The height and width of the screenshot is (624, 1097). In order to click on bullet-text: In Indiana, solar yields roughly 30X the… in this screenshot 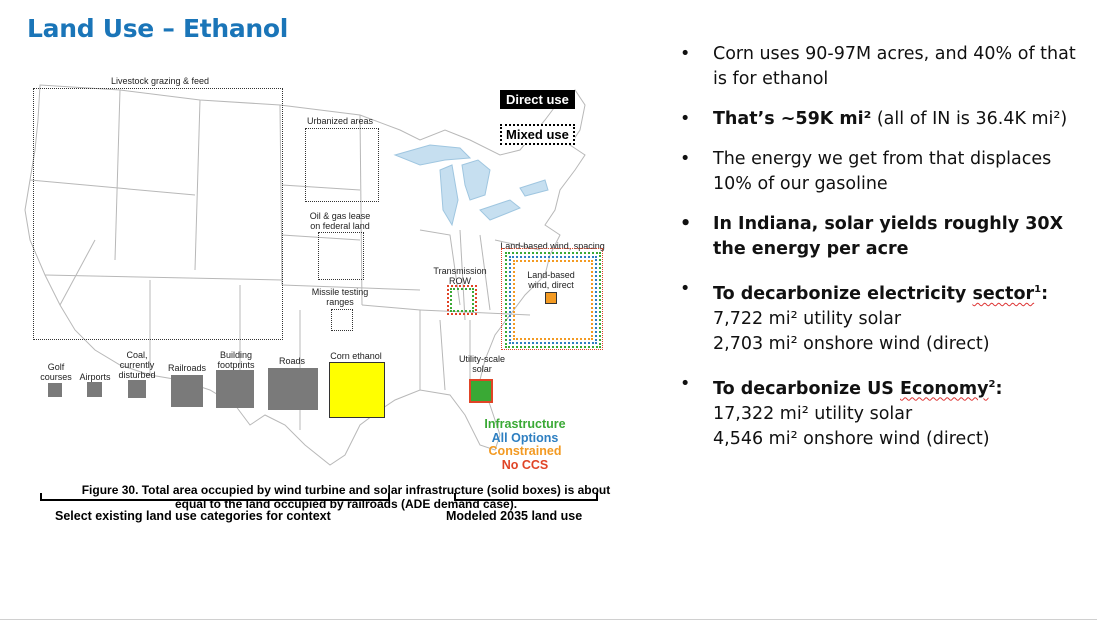, I will do `click(888, 236)`.